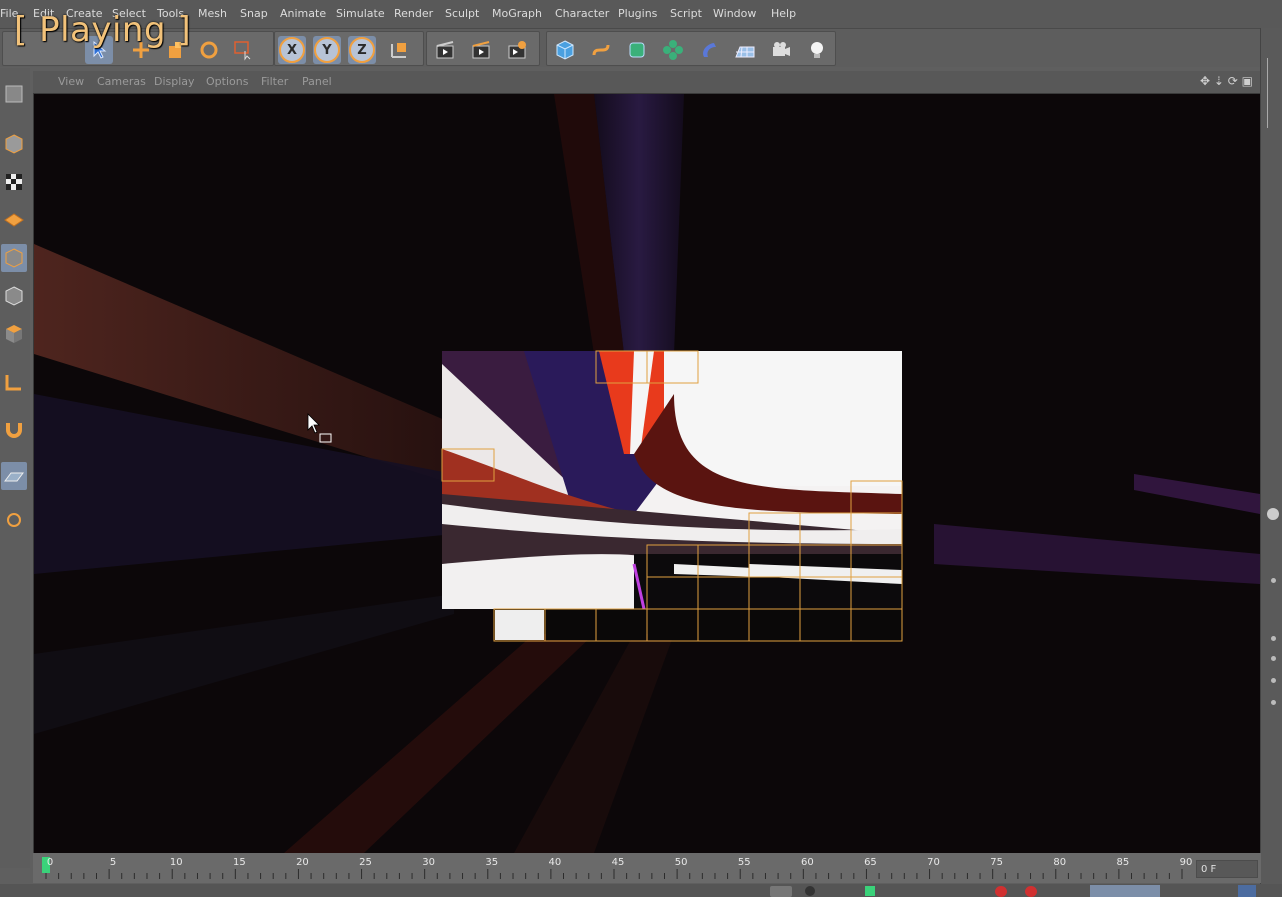  Describe the element at coordinates (1186, 862) in the screenshot. I see `timeline-tick-label: 90` at that location.